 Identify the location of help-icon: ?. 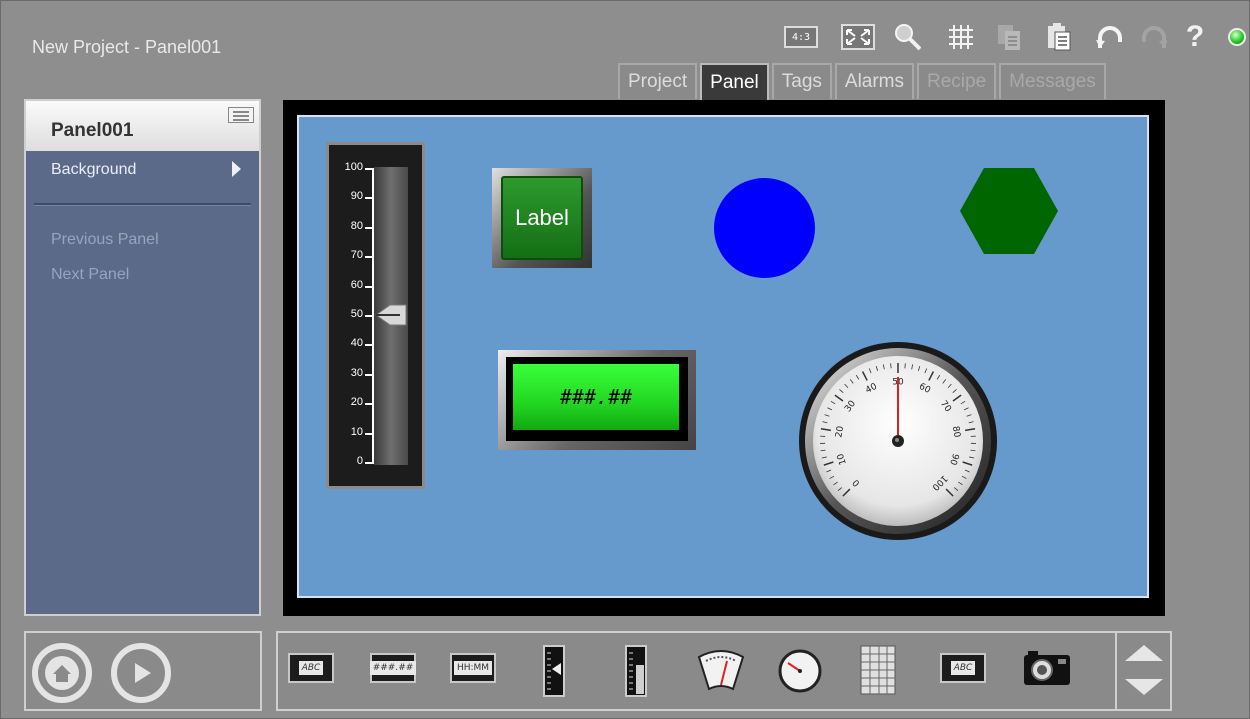
(1195, 36).